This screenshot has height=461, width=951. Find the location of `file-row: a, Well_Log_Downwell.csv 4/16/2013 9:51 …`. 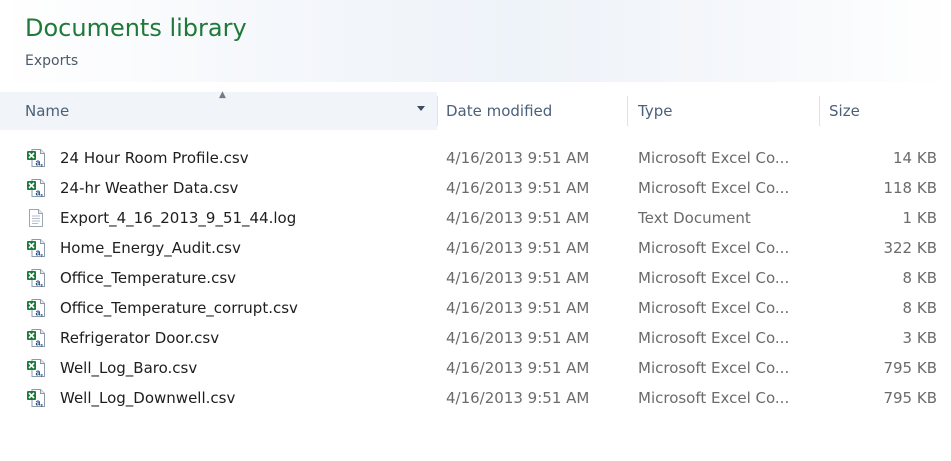

file-row: a, Well_Log_Downwell.csv 4/16/2013 9:51 … is located at coordinates (475, 398).